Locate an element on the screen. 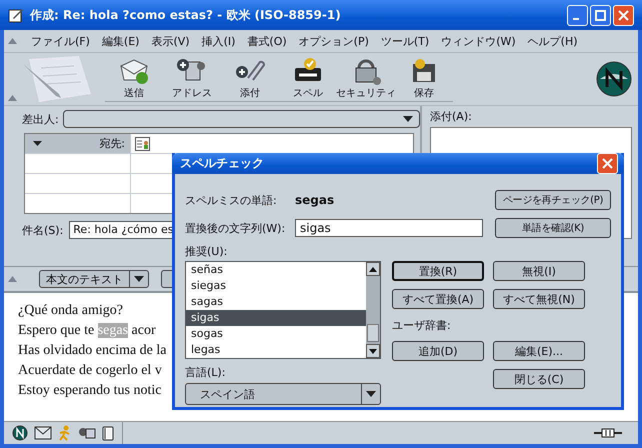 The width and height of the screenshot is (642, 448). body-line: Espero que te segas acor is located at coordinates (87, 331).